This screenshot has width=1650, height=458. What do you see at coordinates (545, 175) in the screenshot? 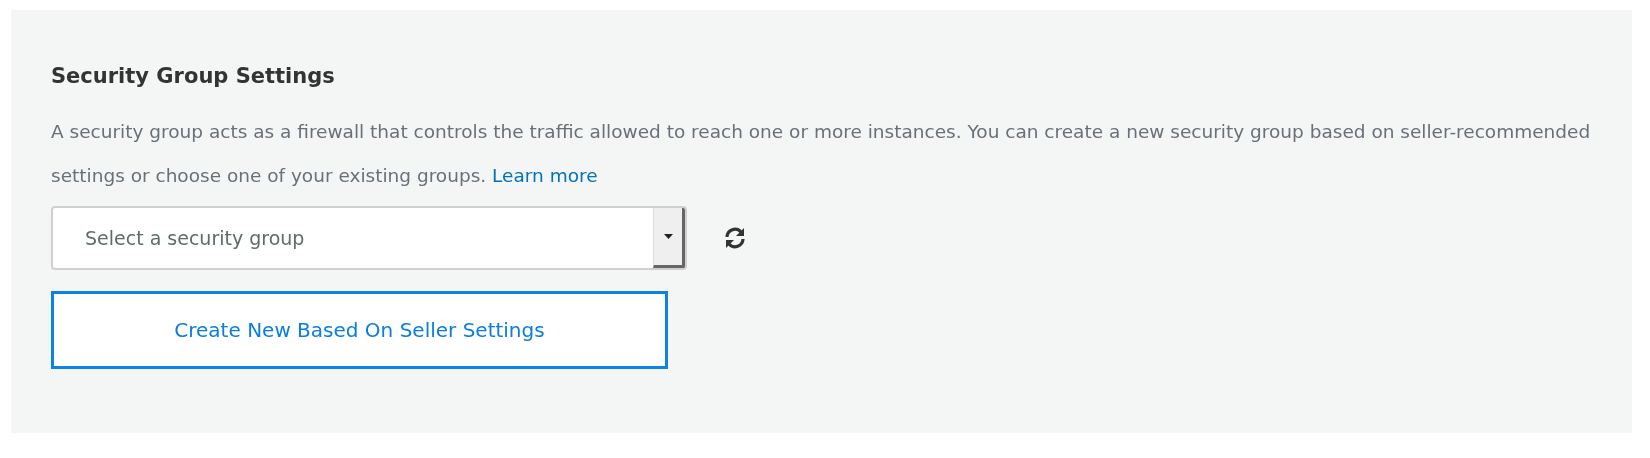
I see `learn-more-link: Learn more` at bounding box center [545, 175].